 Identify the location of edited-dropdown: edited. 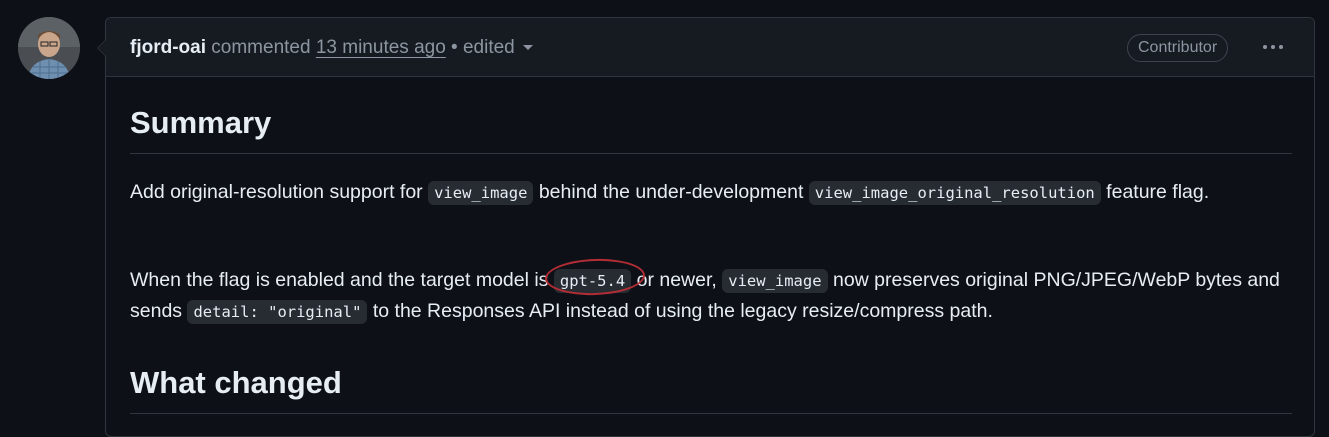
(498, 47).